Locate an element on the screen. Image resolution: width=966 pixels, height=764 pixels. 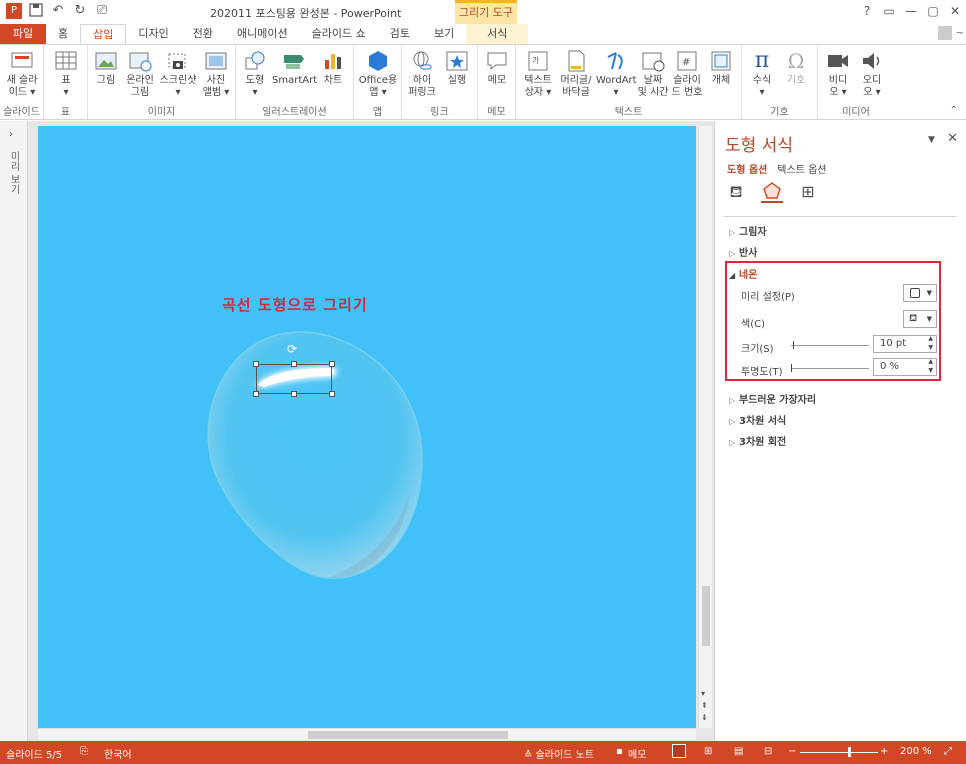
language-indicator: 한국어 is located at coordinates (118, 753).